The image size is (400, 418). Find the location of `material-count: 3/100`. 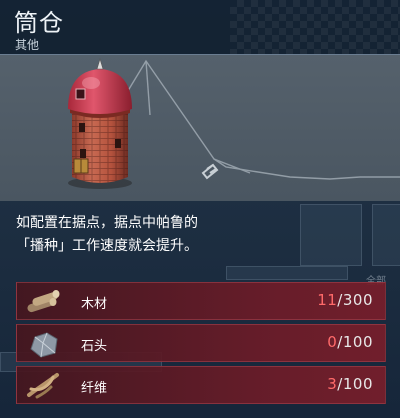

material-count: 3/100 is located at coordinates (350, 384).